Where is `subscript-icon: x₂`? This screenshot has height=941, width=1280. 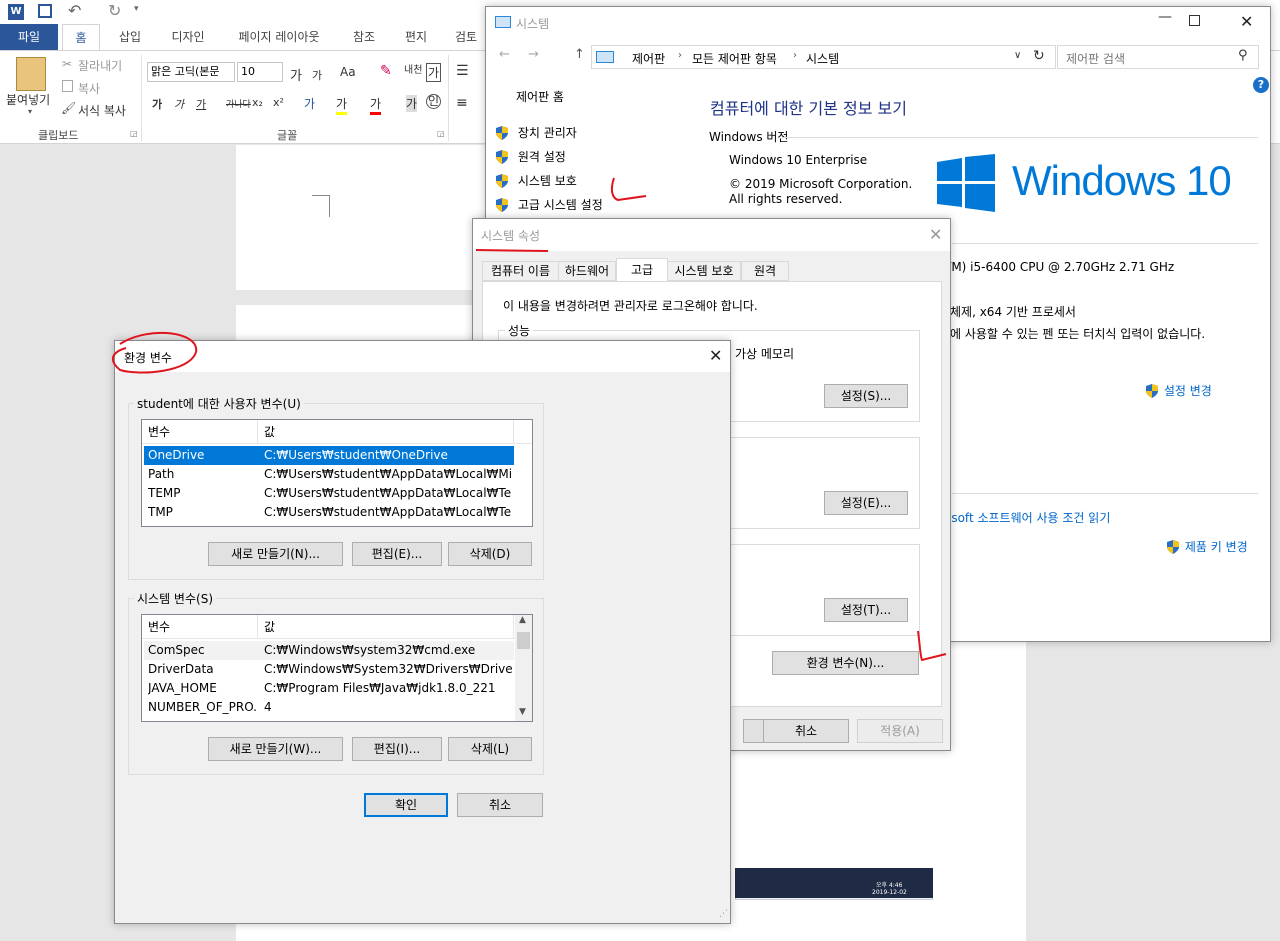 subscript-icon: x₂ is located at coordinates (257, 102).